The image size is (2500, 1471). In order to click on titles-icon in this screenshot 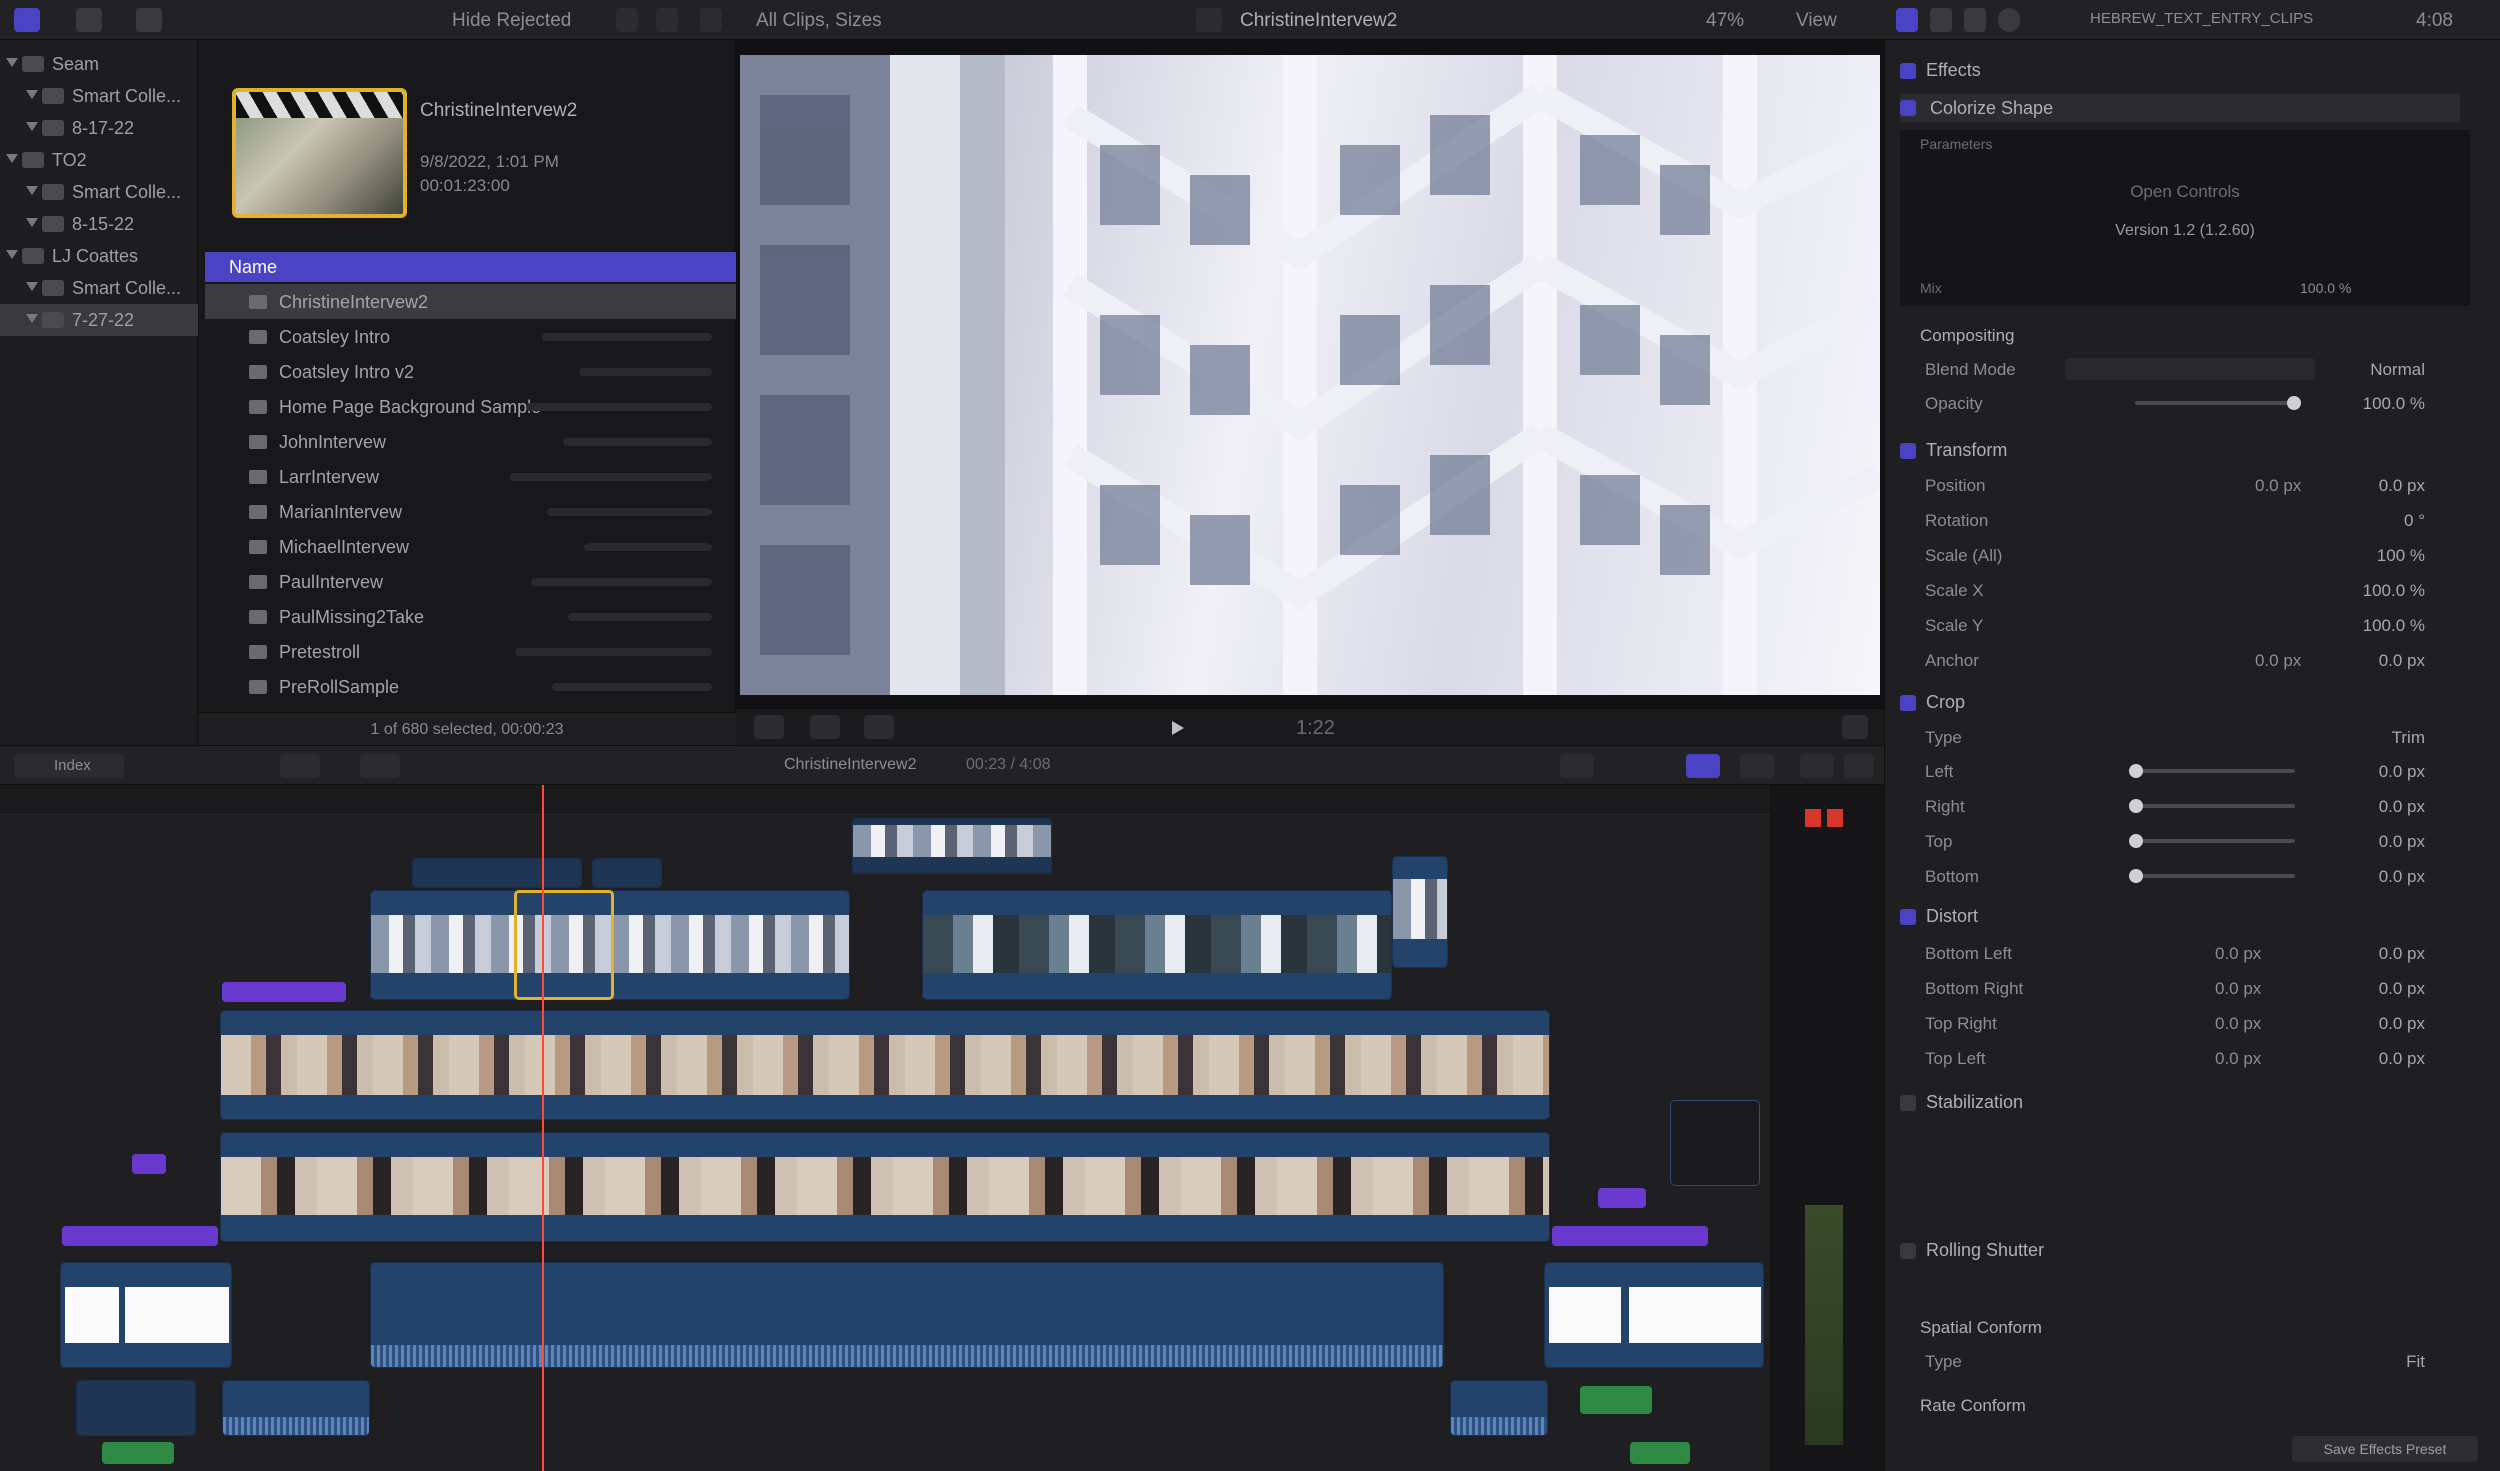, I will do `click(149, 20)`.